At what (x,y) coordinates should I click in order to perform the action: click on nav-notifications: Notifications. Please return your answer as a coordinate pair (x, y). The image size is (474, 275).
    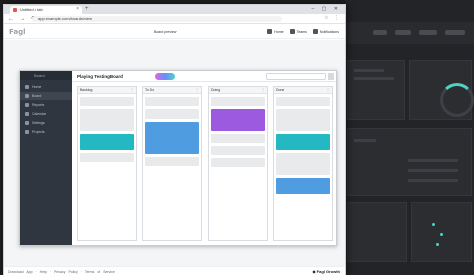
    Looking at the image, I should click on (325, 31).